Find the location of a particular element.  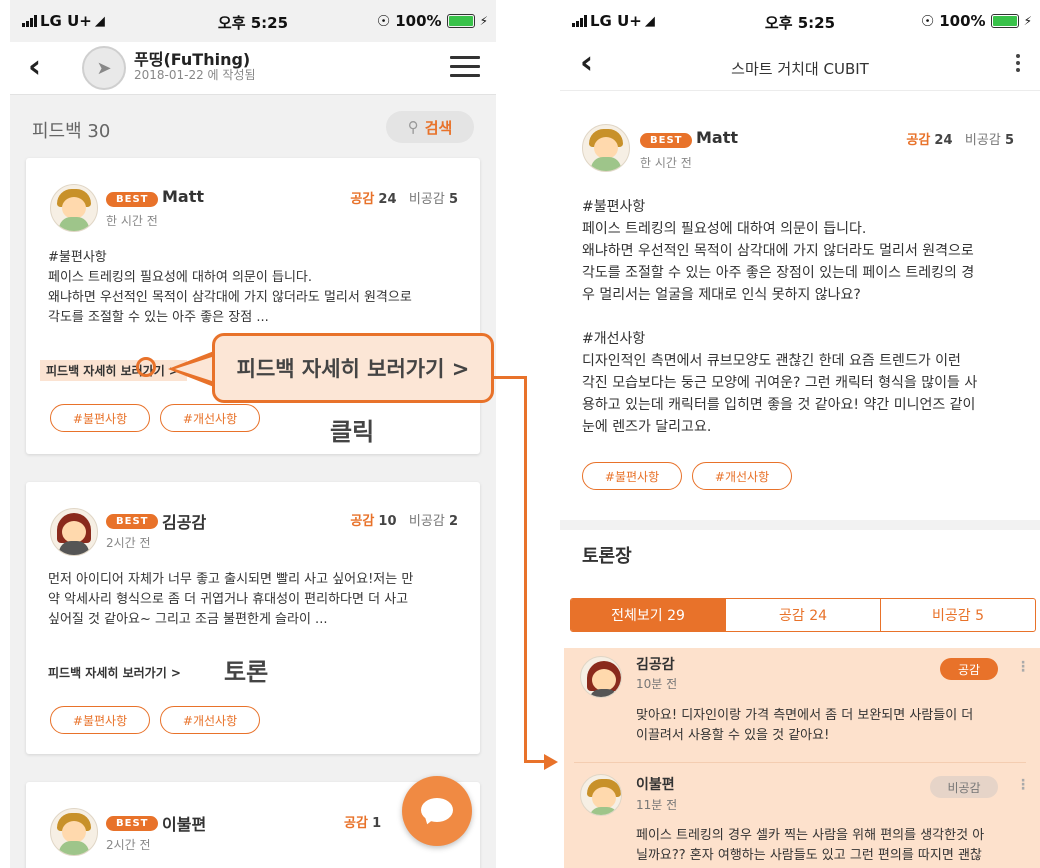

search-icon: ⚲ is located at coordinates (413, 127).